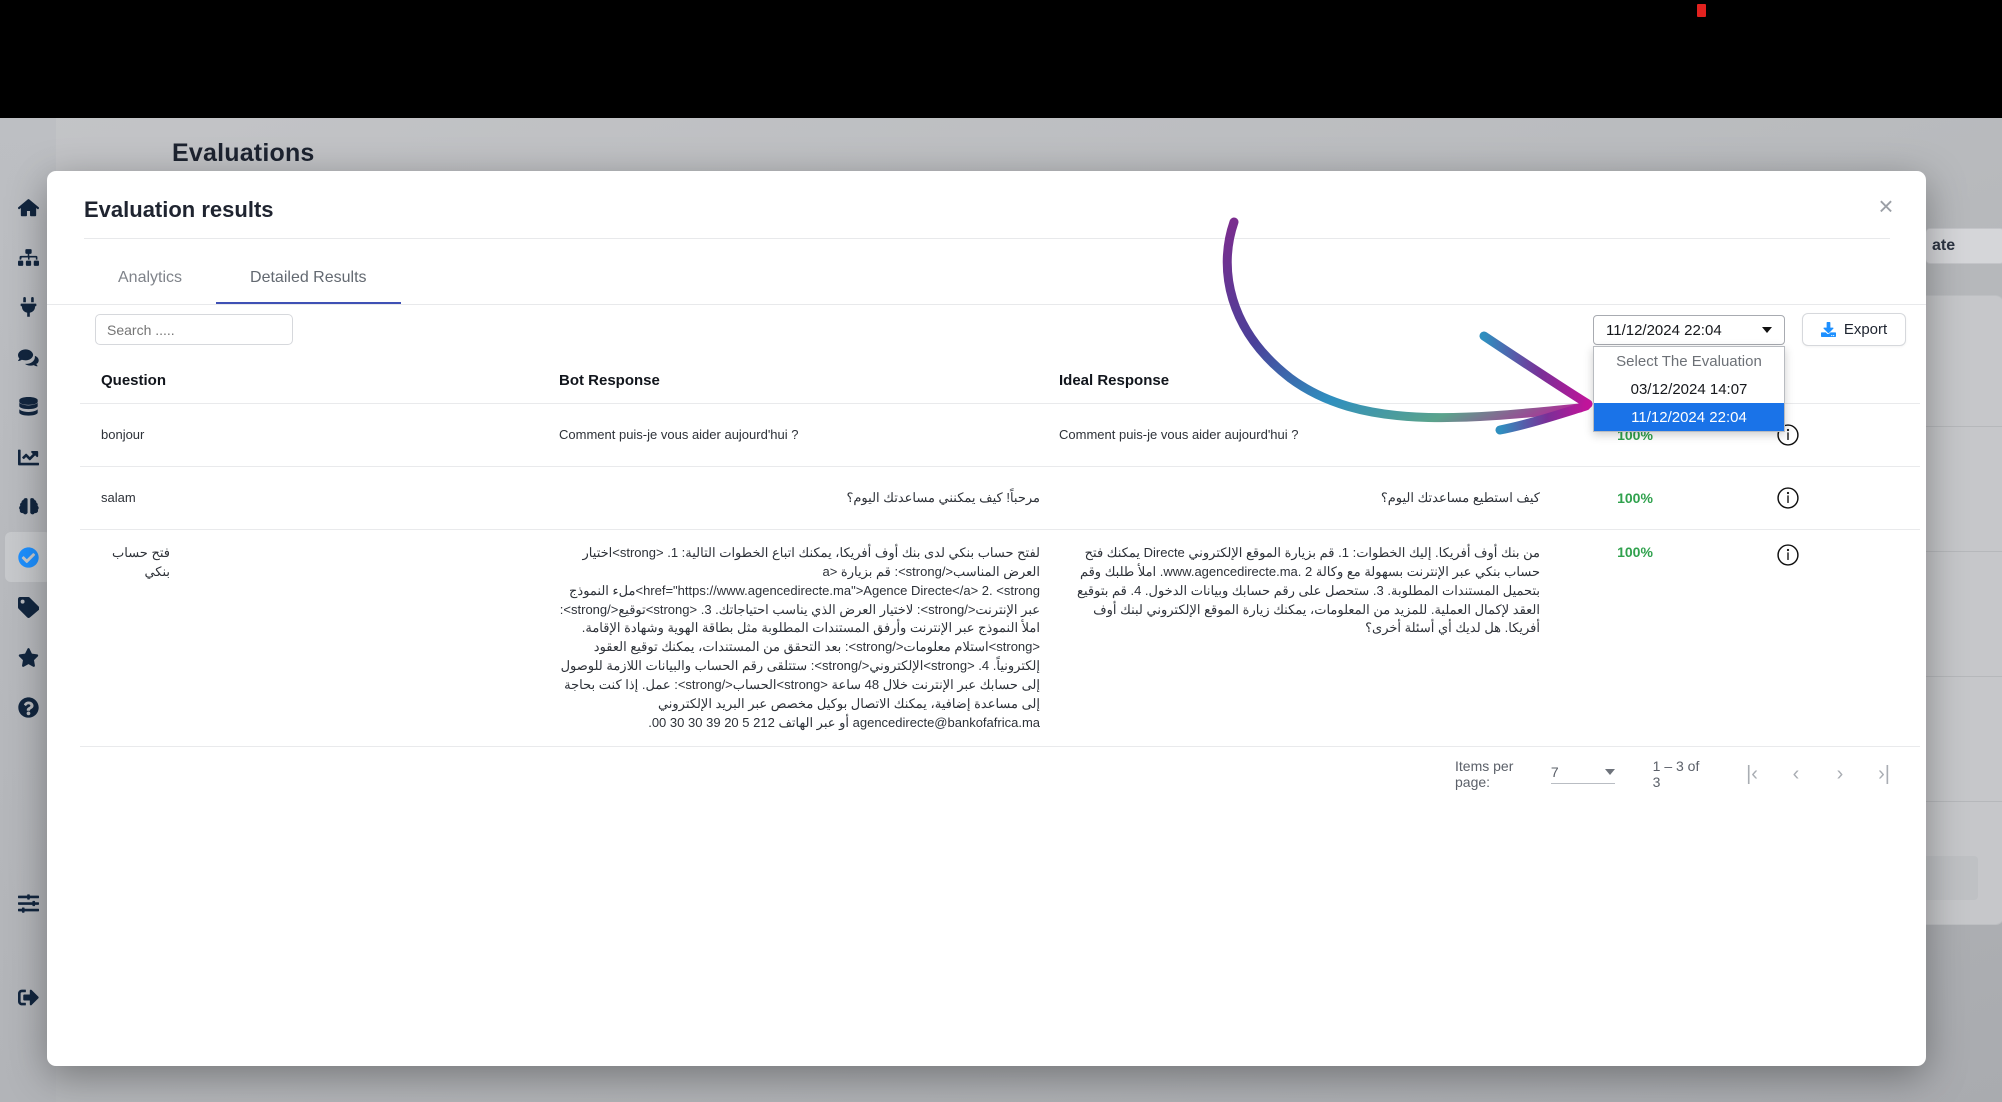  Describe the element at coordinates (1001, 59) in the screenshot. I see `browser-chrome-top` at that location.